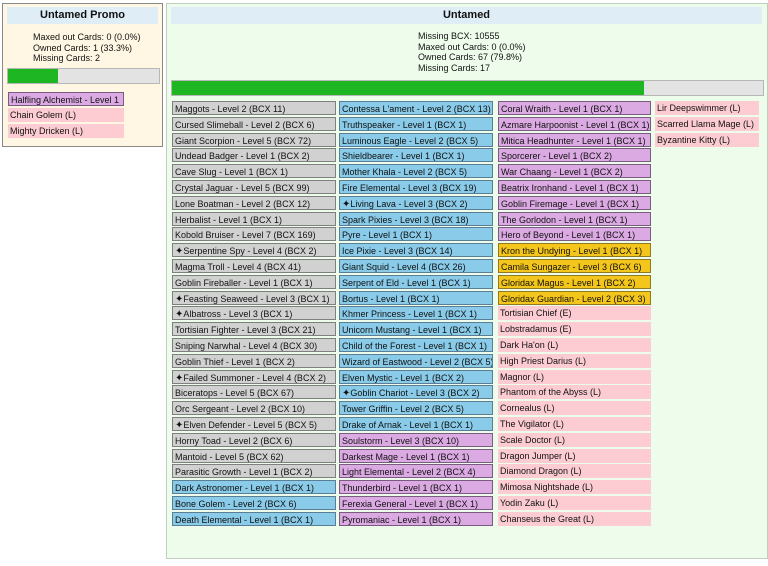 This screenshot has height=566, width=768. Describe the element at coordinates (397, 251) in the screenshot. I see `card-label: Ice Pixie - Level 3 (BCX 14)` at that location.